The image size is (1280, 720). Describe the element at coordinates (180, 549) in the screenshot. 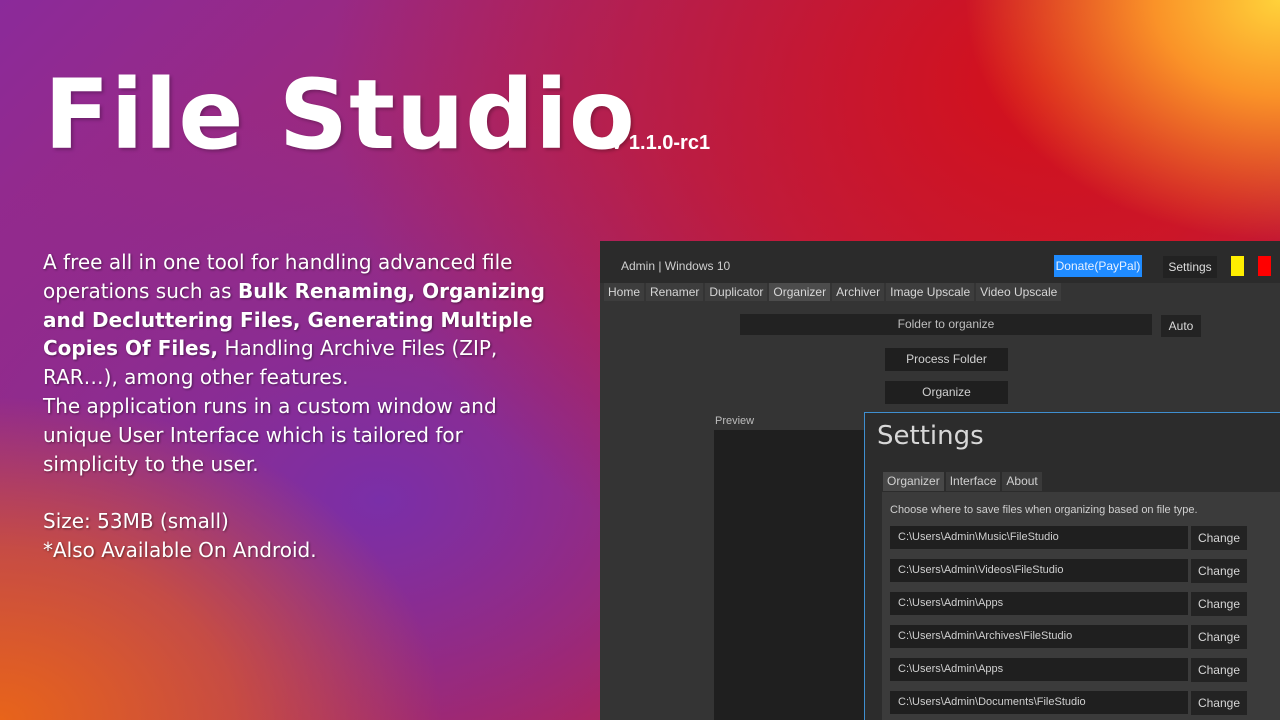

I see `android-note: *Also Available On Android.` at that location.